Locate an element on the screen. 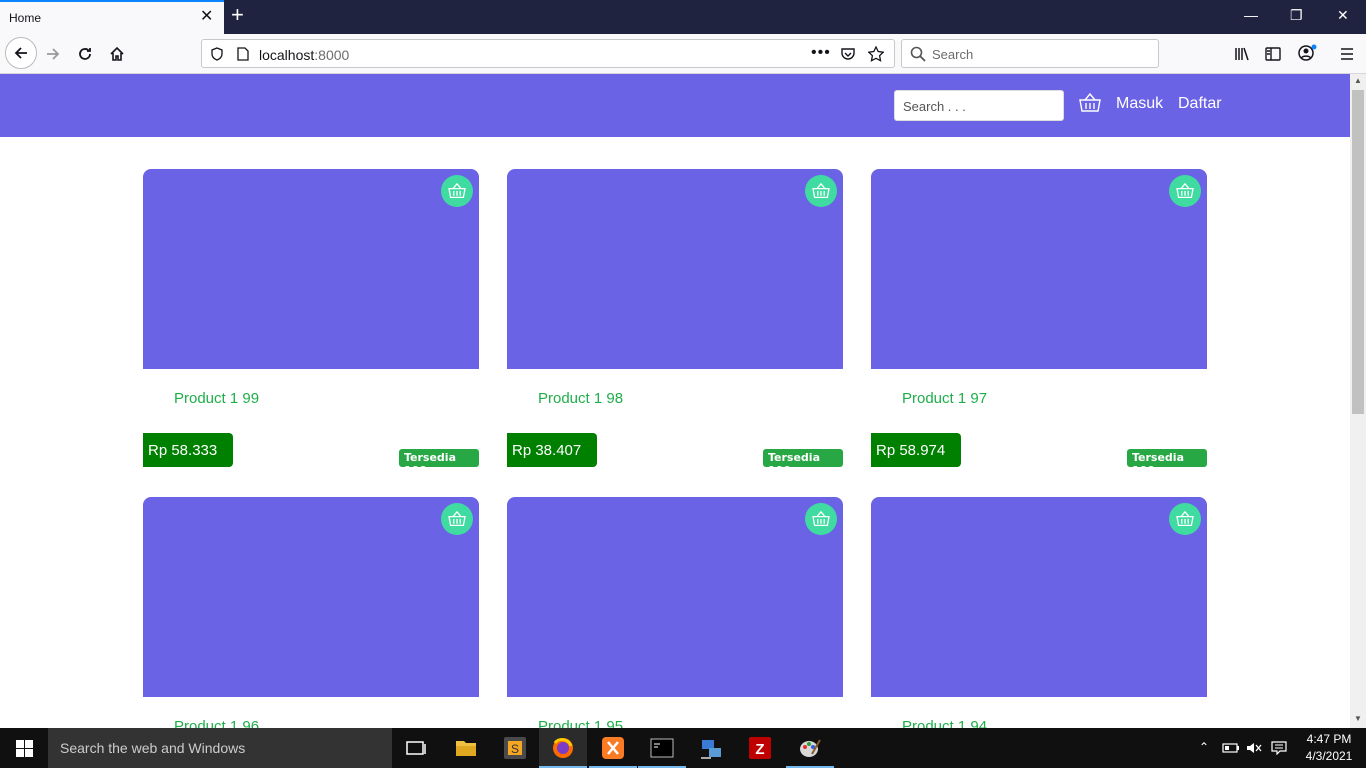 Image resolution: width=1366 pixels, height=768 pixels. scroll-up-icon: ▲ is located at coordinates (1358, 80).